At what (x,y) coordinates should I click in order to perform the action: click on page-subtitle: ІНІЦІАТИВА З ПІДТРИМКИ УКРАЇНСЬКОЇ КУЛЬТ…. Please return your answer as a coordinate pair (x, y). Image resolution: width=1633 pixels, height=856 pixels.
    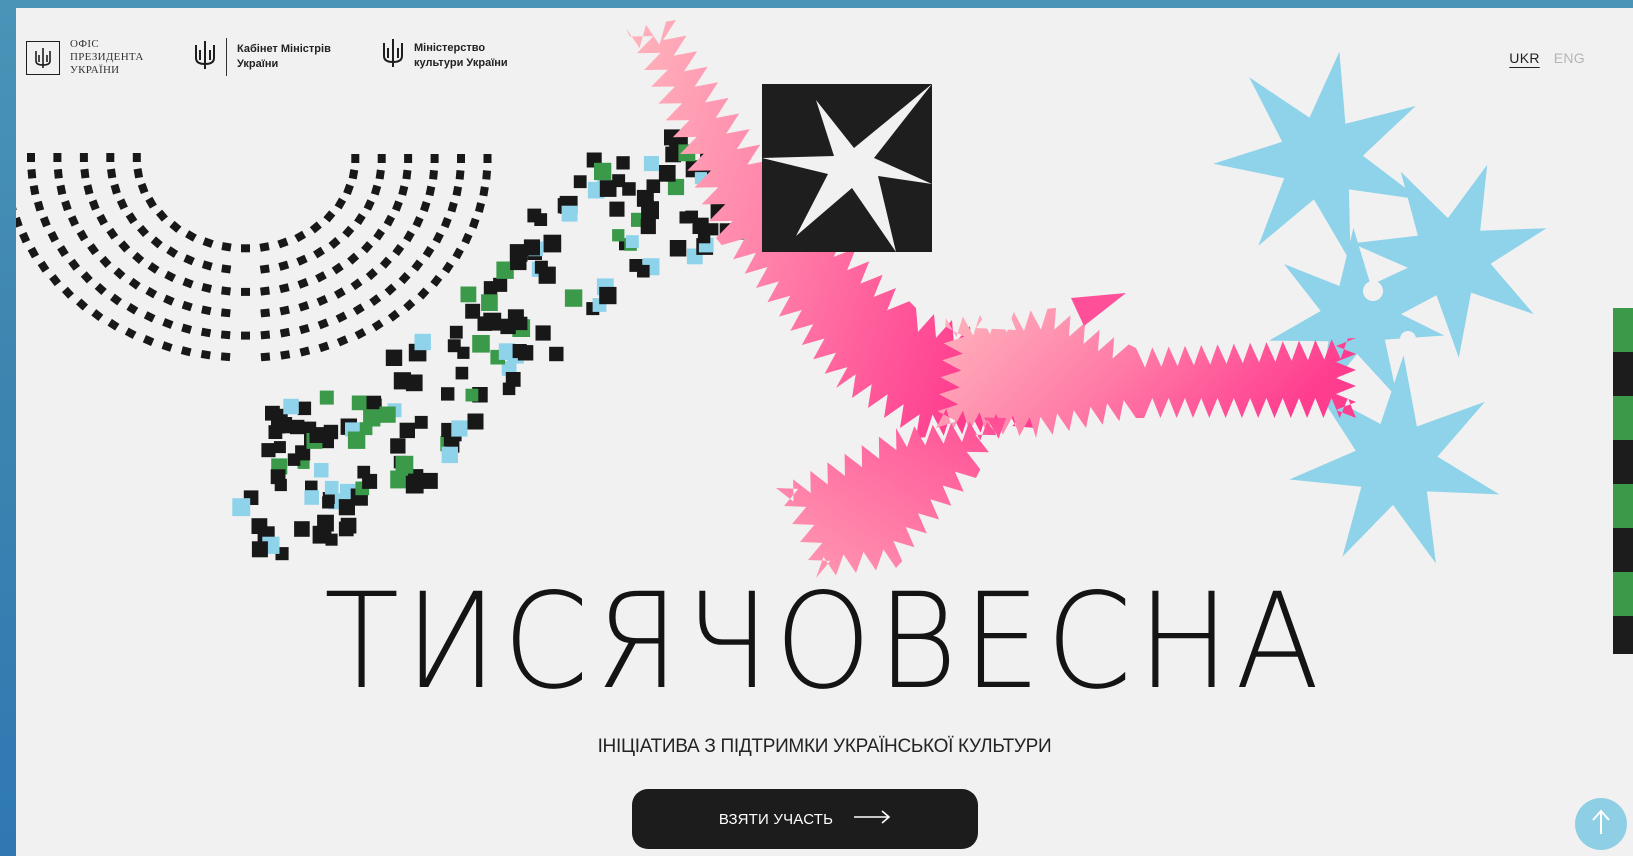
    Looking at the image, I should click on (824, 746).